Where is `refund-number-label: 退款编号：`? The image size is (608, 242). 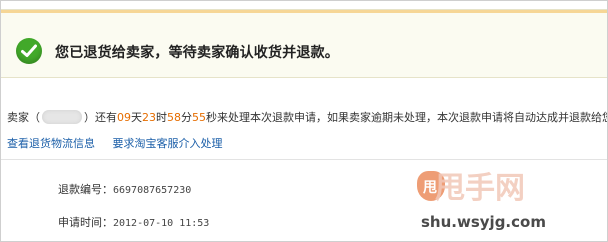 refund-number-label: 退款编号： is located at coordinates (85, 189).